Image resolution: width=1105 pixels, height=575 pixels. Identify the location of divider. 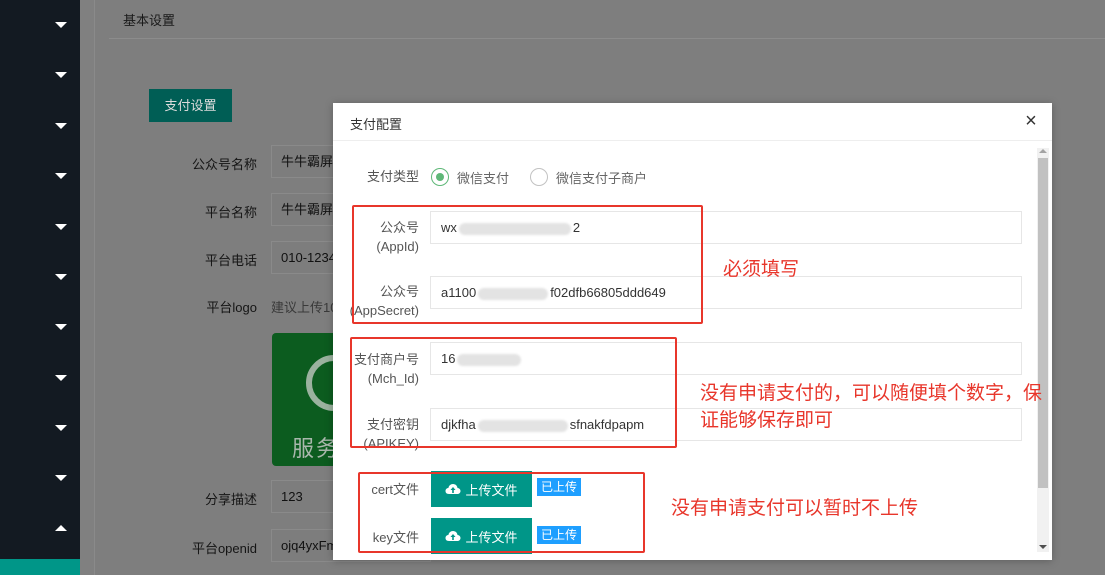
(607, 38).